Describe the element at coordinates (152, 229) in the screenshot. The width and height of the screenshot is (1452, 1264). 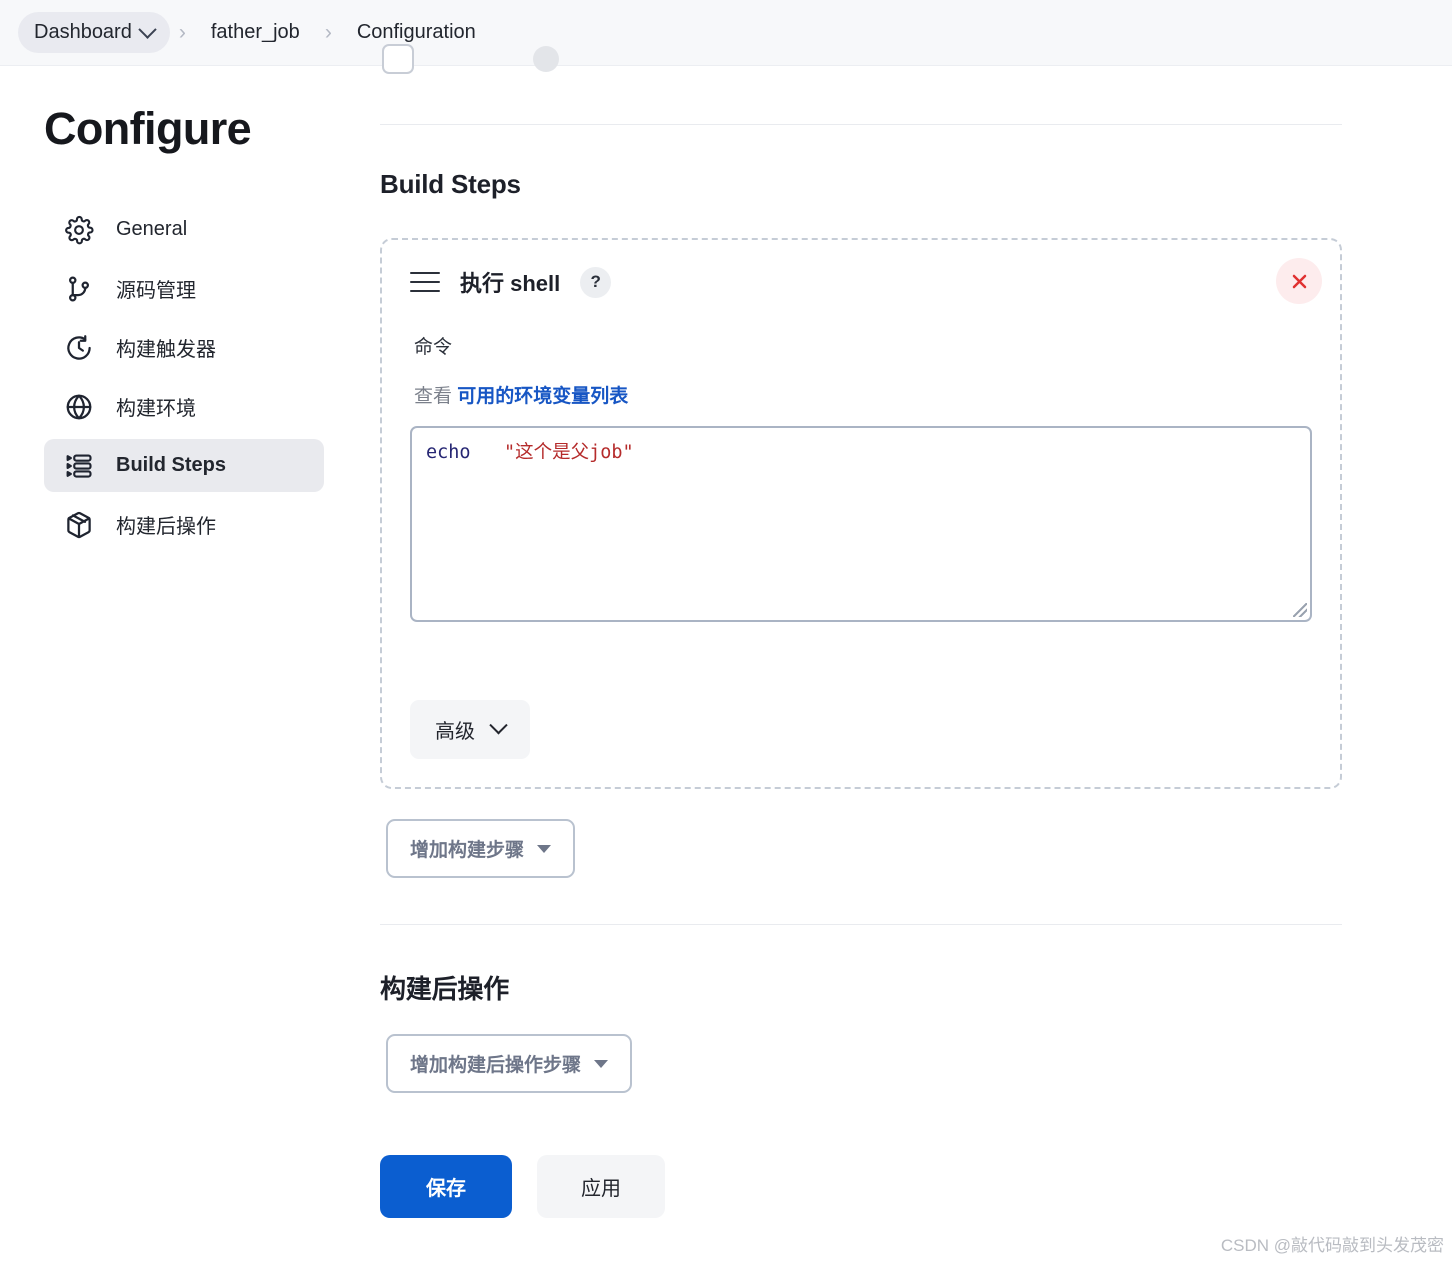
I see `sidebar-item-label: General` at that location.